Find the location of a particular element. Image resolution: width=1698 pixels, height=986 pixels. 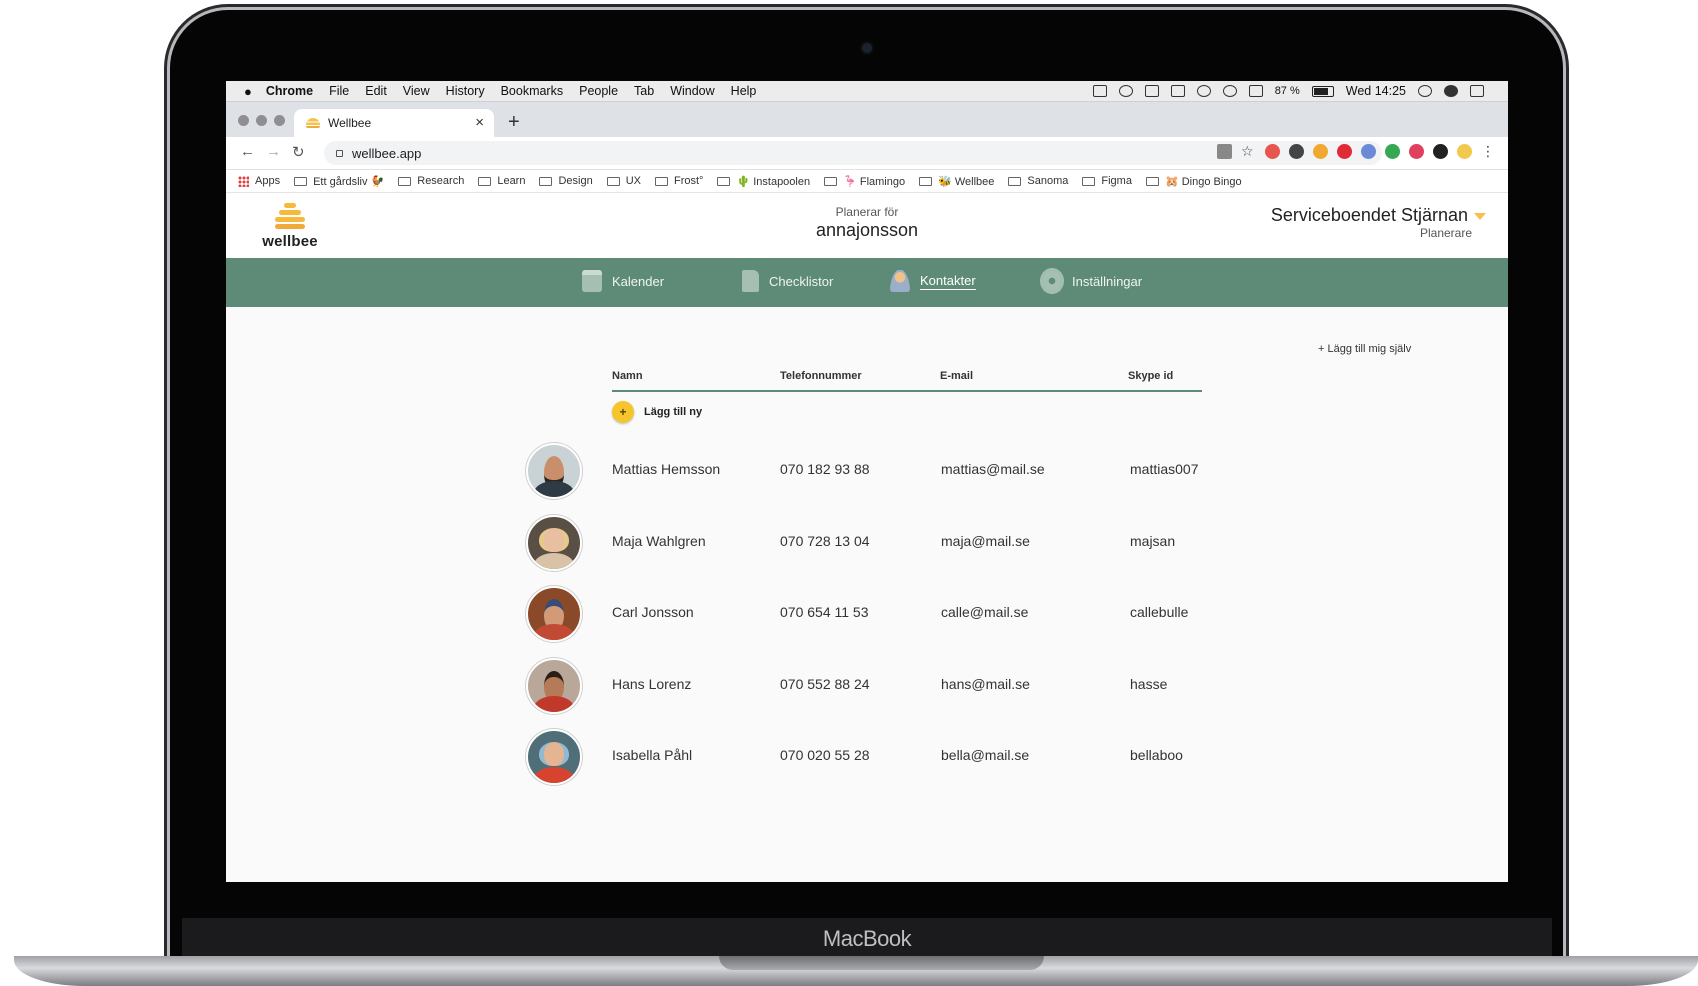

spotlight-icon is located at coordinates (1425, 91).